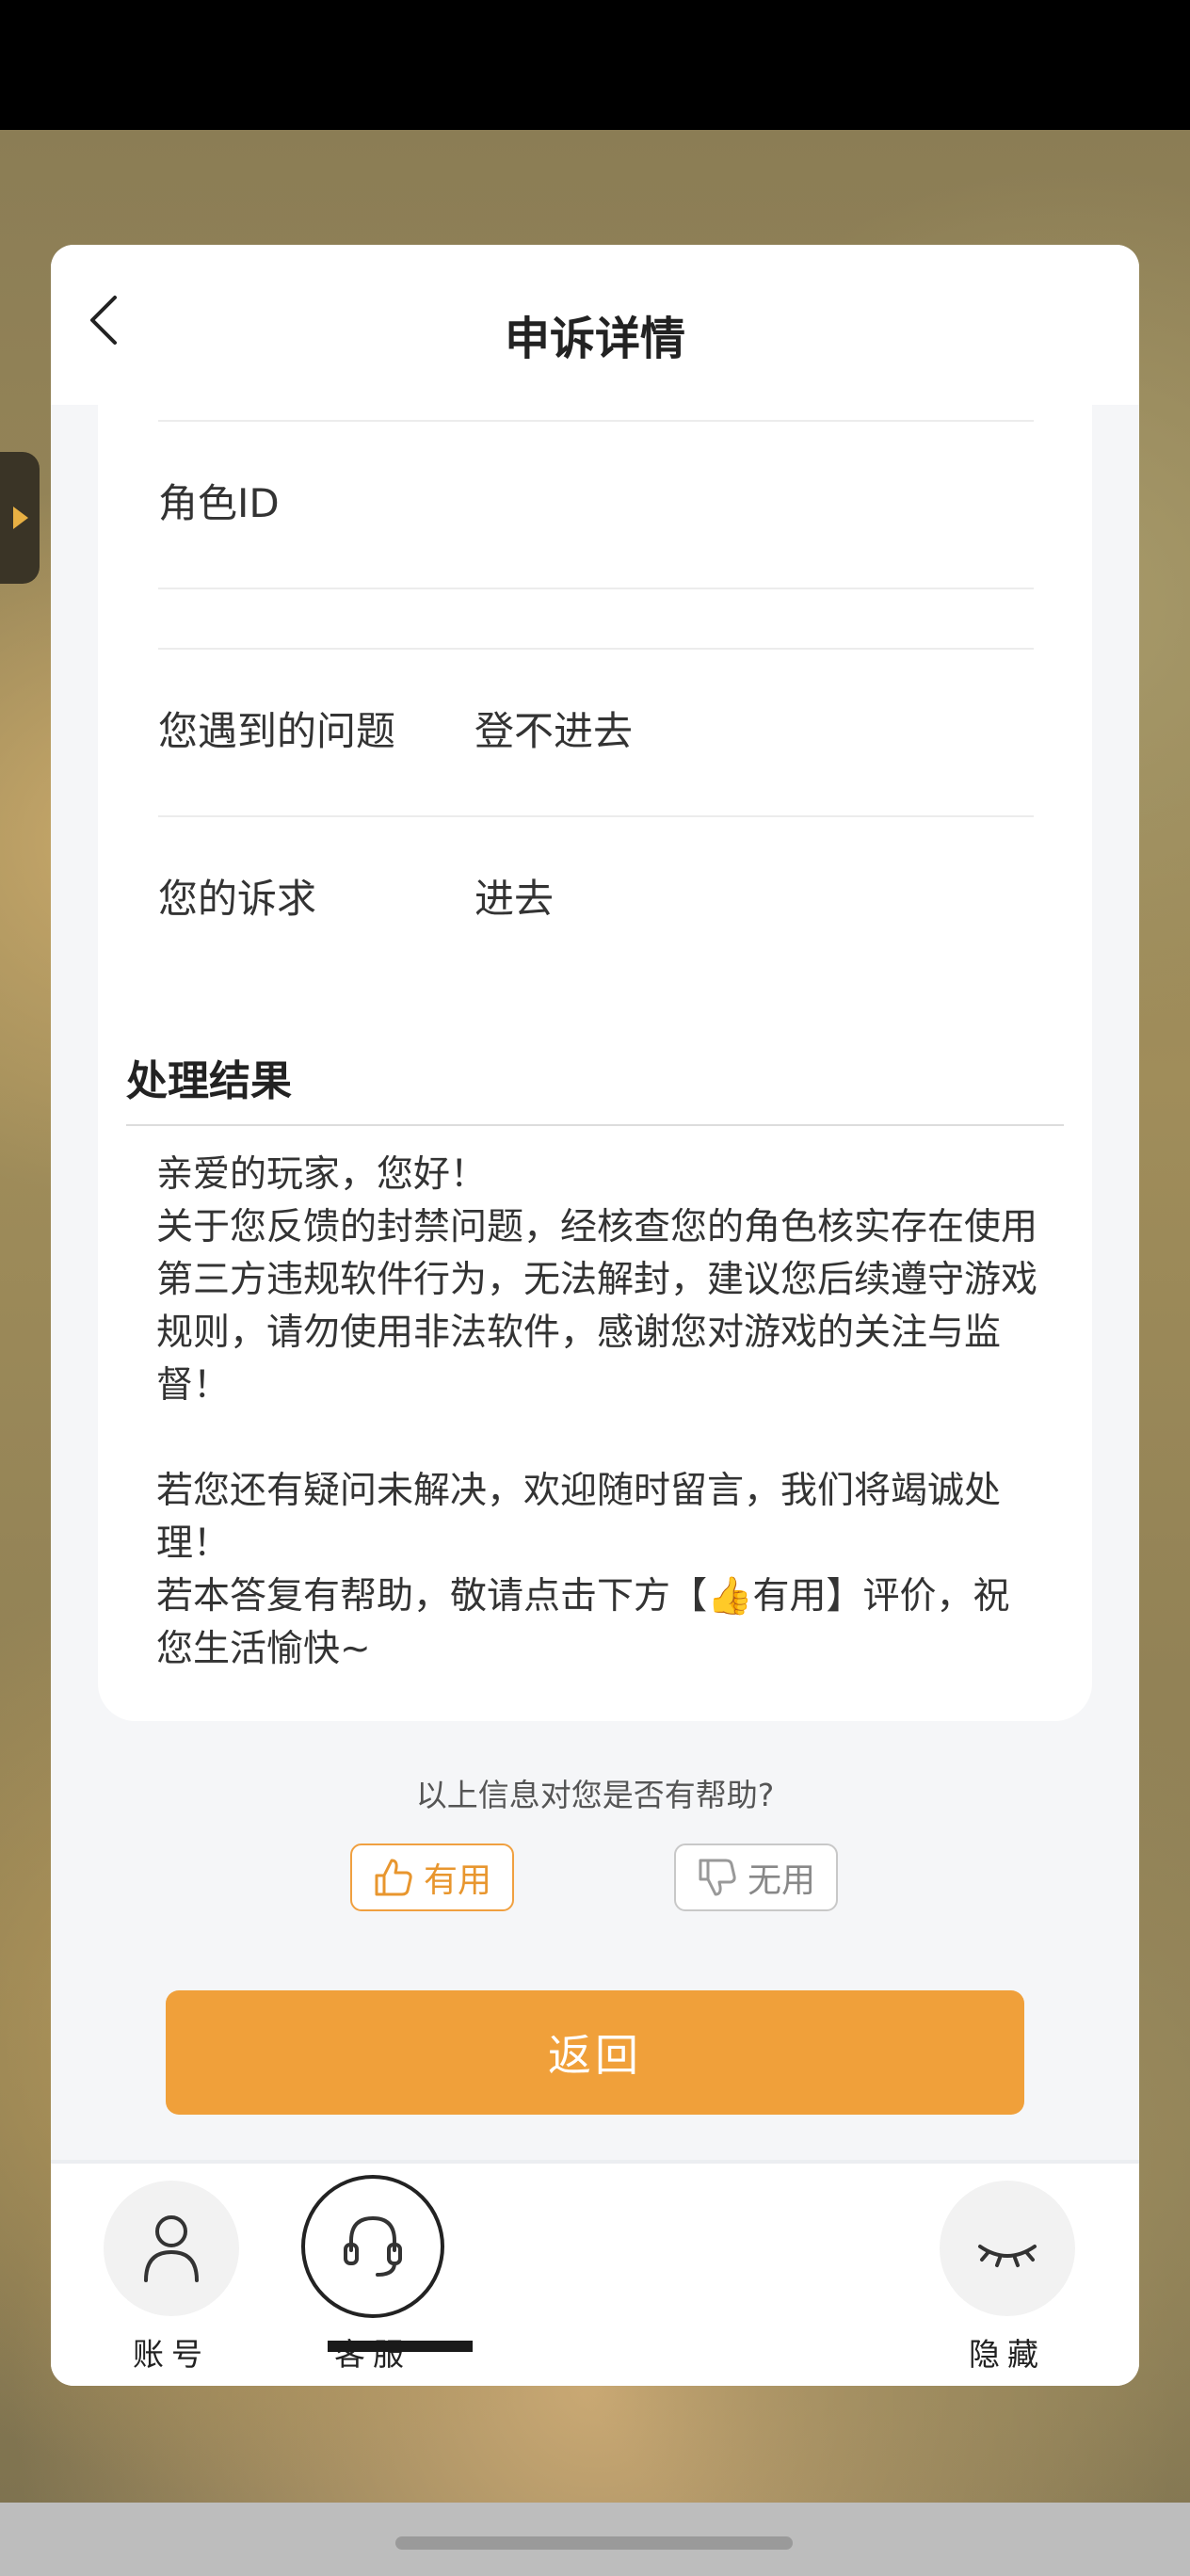 The height and width of the screenshot is (2576, 1190). I want to click on page-title: 申诉详情, so click(594, 339).